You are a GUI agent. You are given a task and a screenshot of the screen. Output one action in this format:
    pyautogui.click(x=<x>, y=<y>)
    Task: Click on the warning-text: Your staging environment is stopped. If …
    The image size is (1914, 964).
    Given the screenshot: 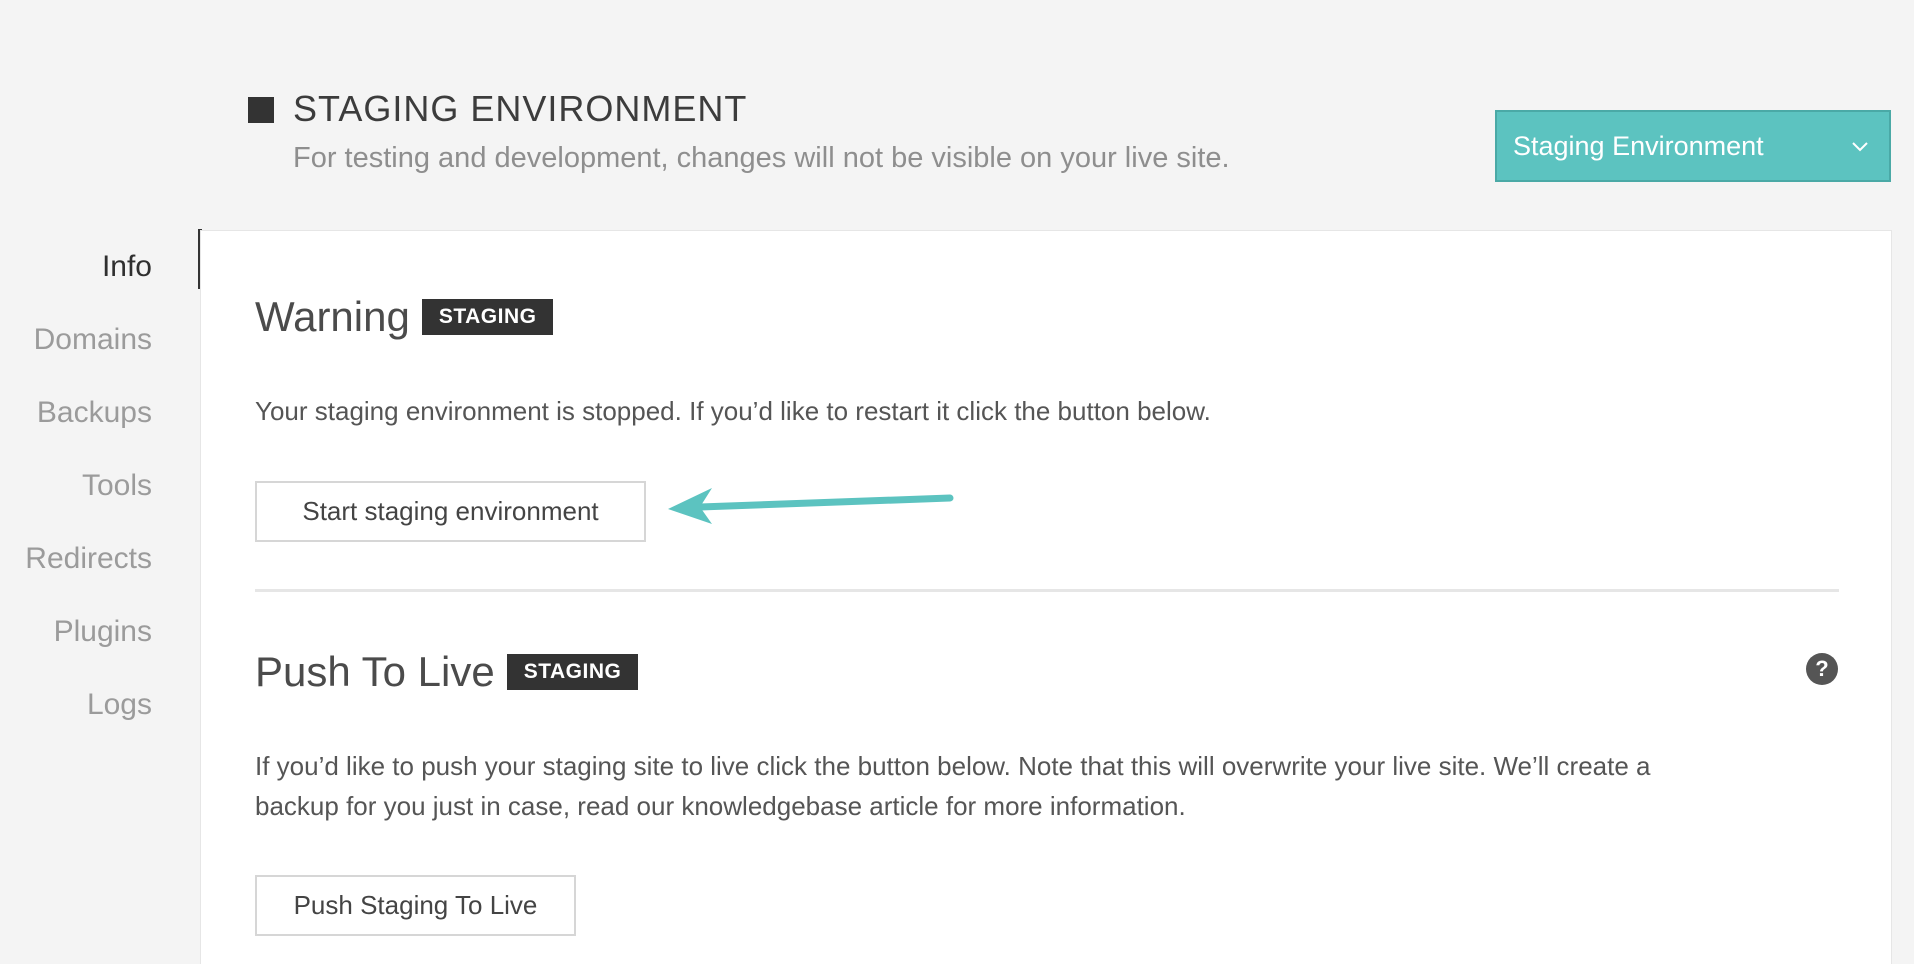 What is the action you would take?
    pyautogui.click(x=733, y=411)
    